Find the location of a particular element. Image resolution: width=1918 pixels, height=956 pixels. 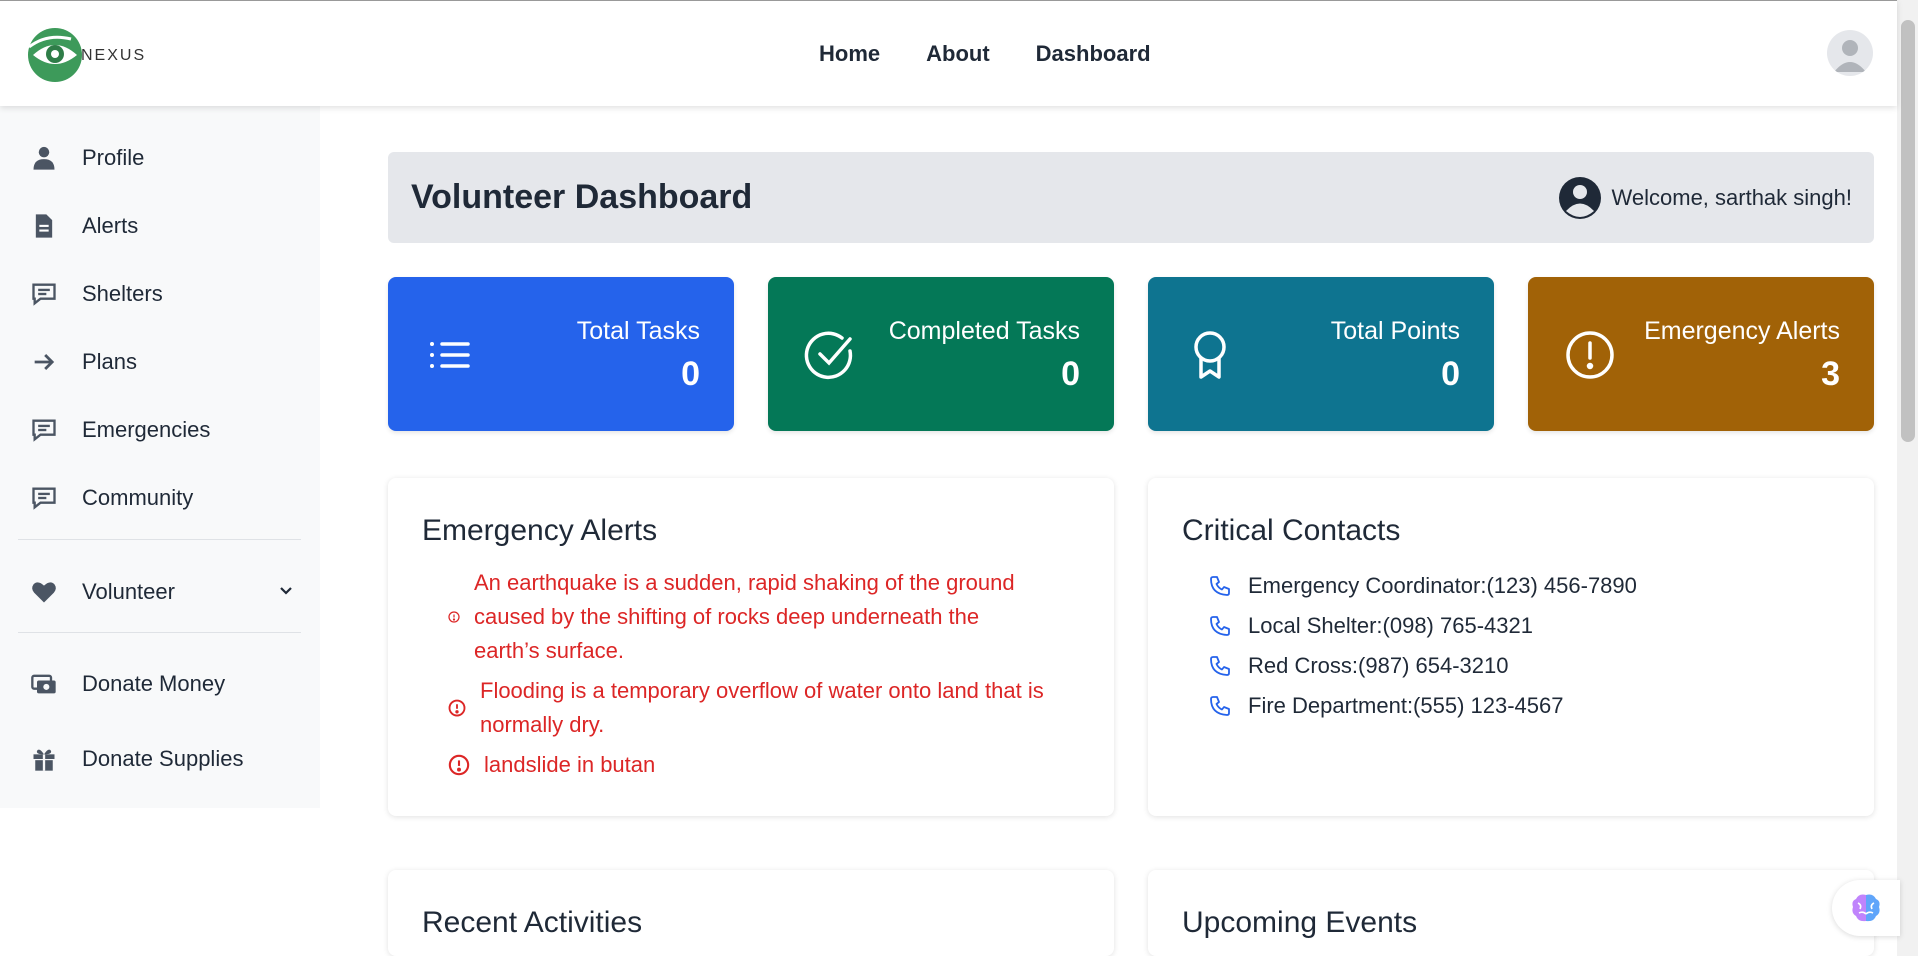

avatar-icon is located at coordinates (1850, 56).